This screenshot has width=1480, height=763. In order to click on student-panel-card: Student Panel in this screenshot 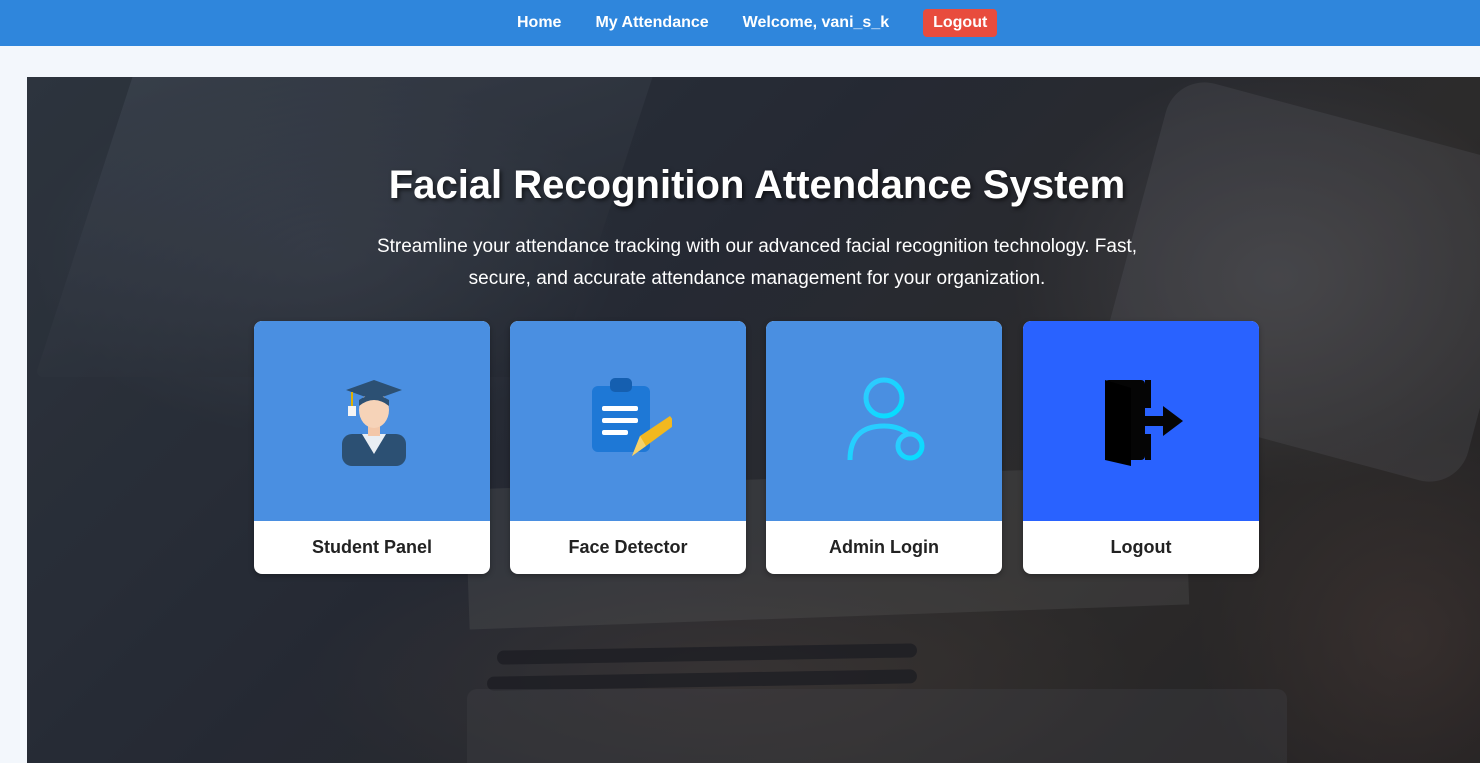, I will do `click(372, 447)`.